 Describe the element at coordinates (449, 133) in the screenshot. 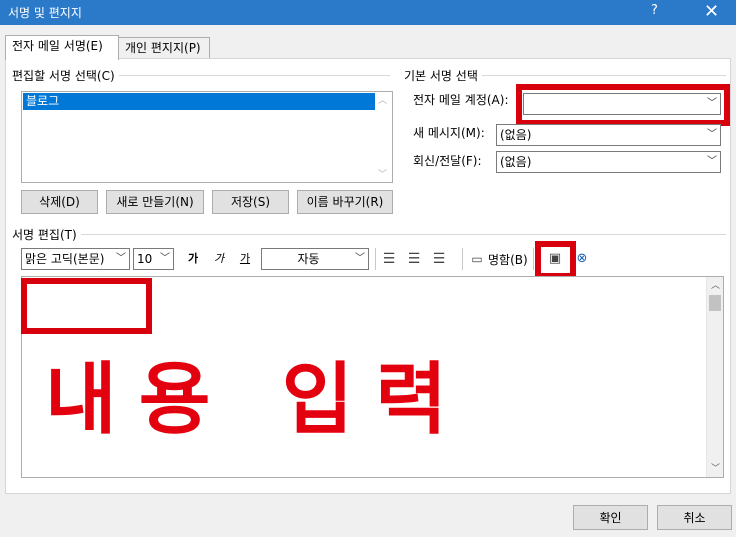

I see `new-messages-label: 새 메시지(M):` at that location.